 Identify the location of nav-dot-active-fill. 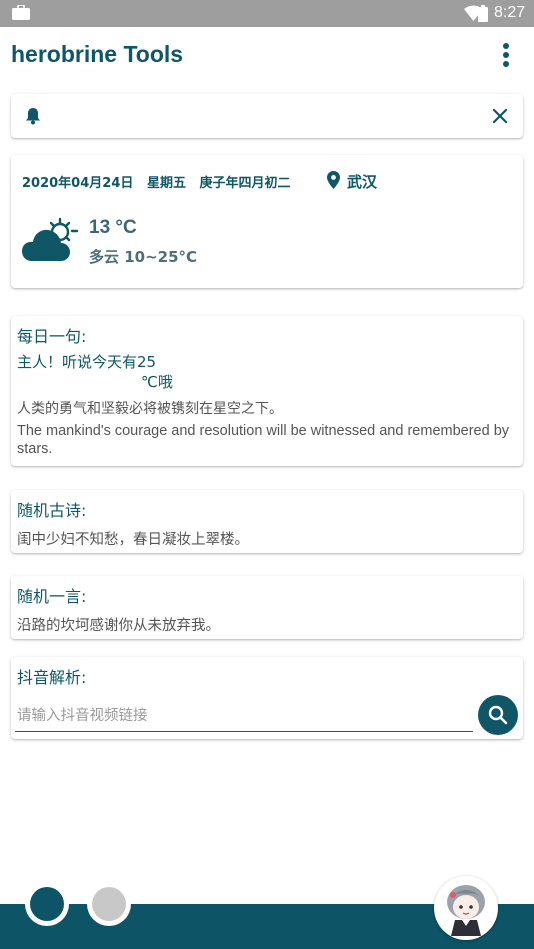
(47, 904).